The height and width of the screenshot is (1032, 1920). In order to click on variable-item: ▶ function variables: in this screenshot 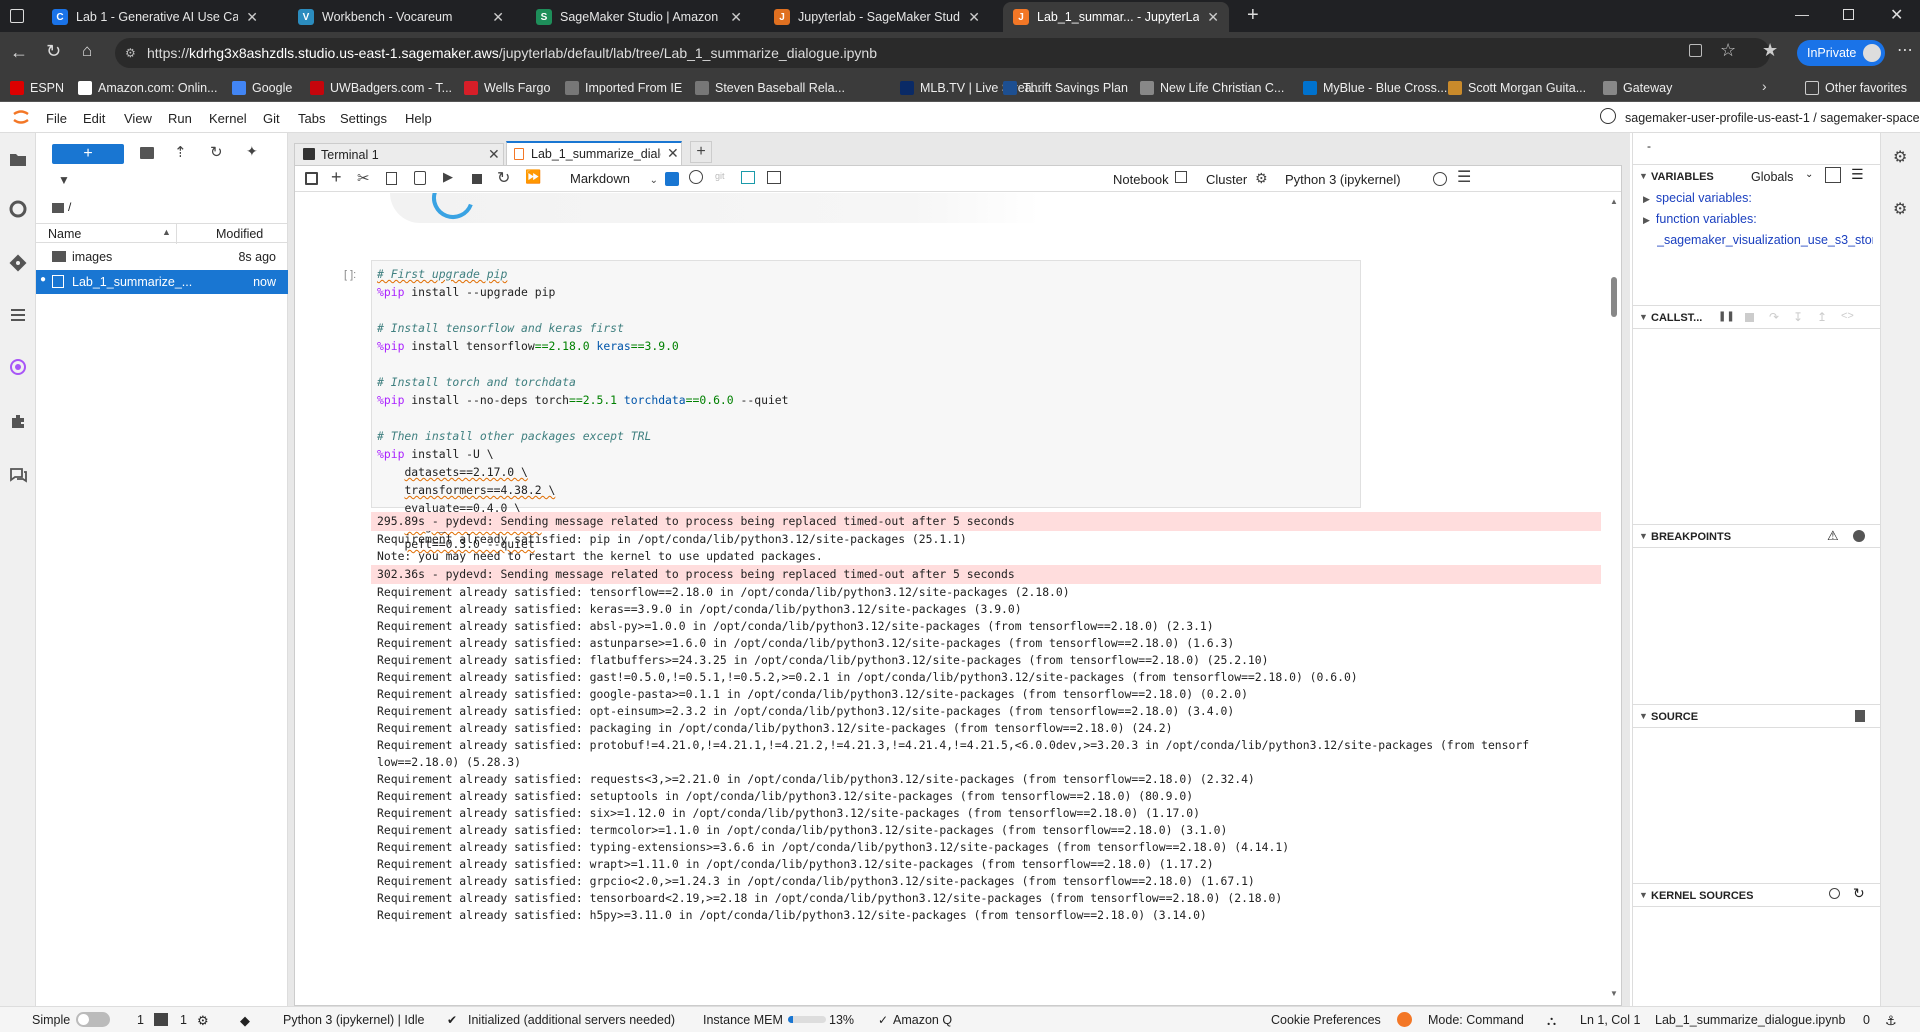, I will do `click(1758, 222)`.